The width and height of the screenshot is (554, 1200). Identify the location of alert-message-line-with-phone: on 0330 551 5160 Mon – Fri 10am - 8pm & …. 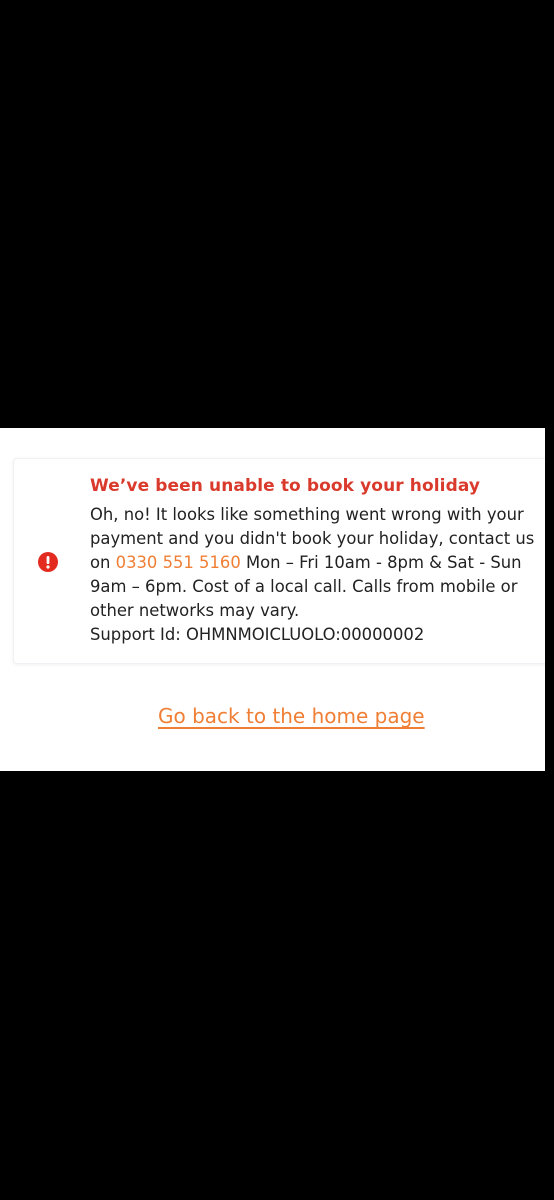
(317, 563).